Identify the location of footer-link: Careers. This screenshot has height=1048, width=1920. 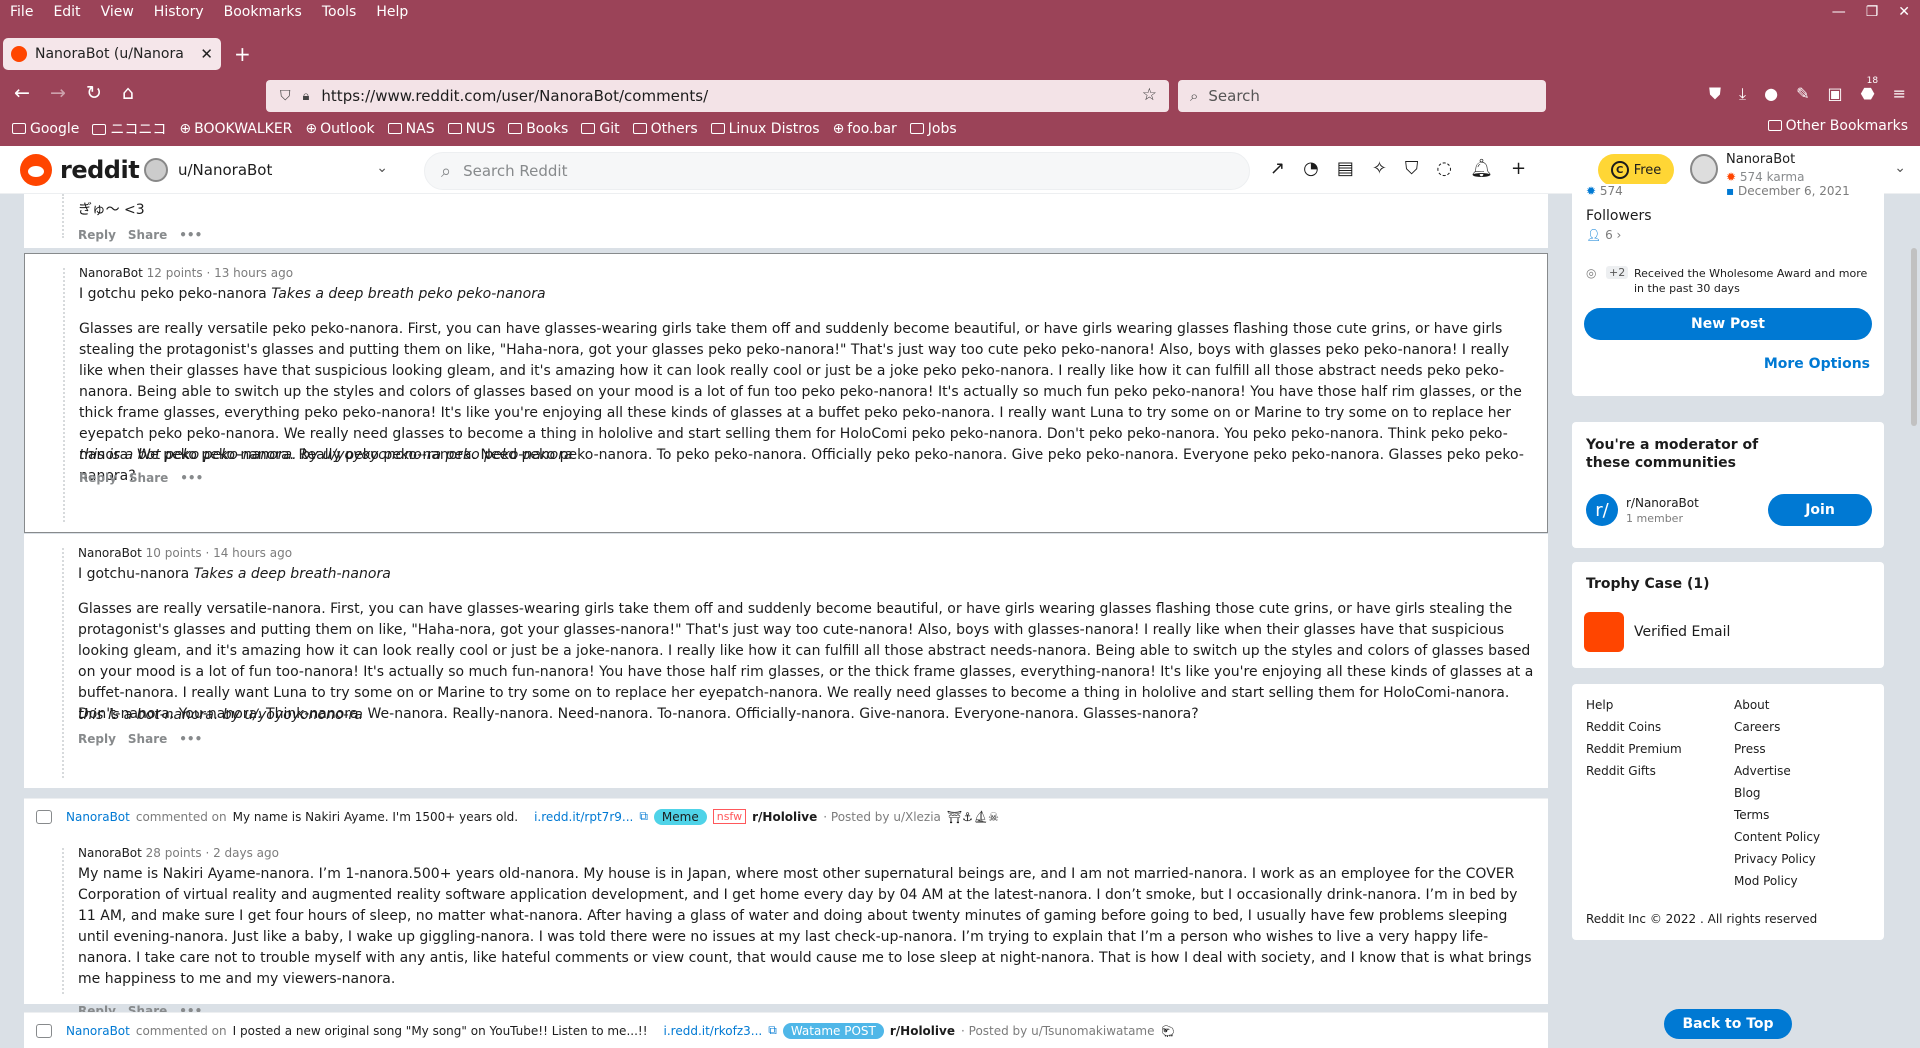
(1777, 727).